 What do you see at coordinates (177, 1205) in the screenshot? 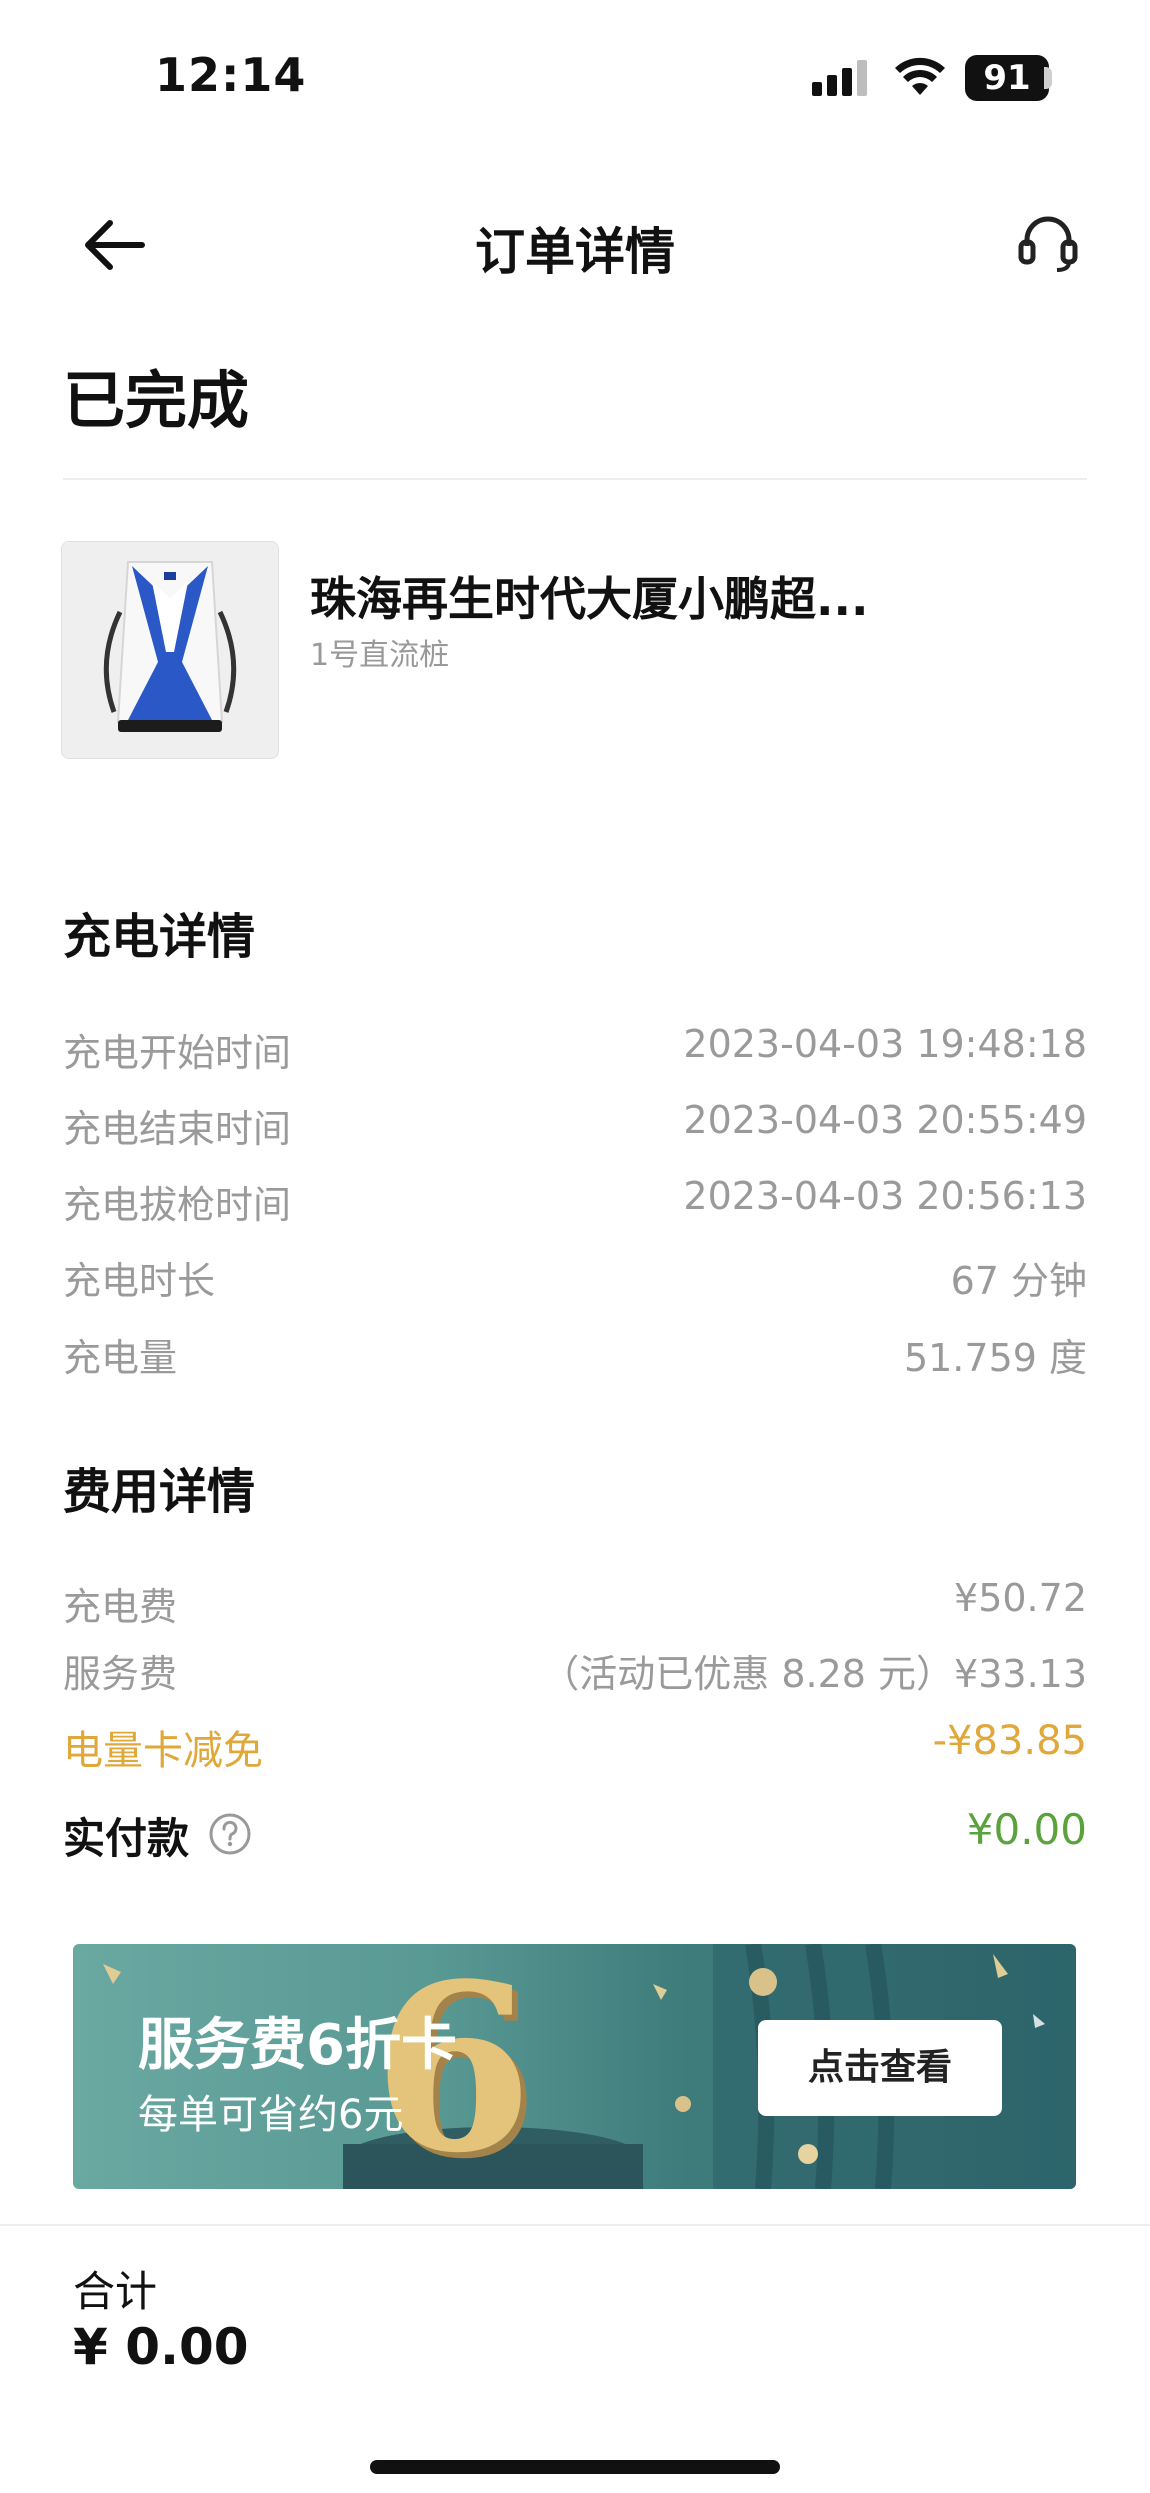
I see `unplug-time-label: 充电拔枪时间` at bounding box center [177, 1205].